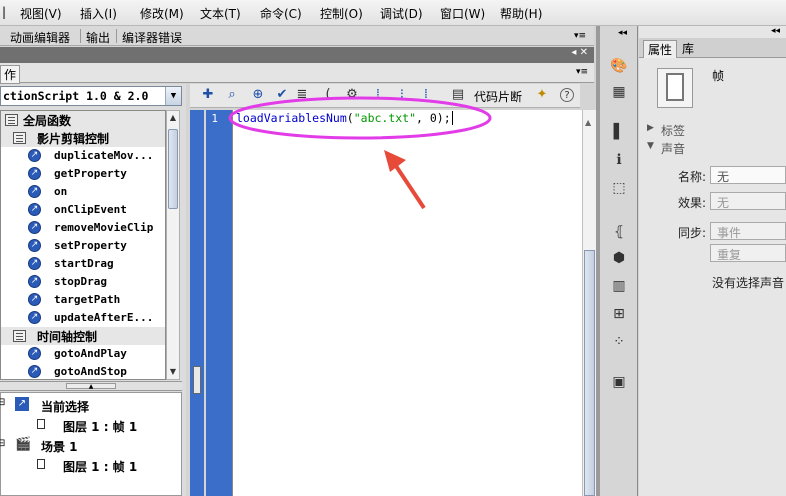 The image size is (786, 496). I want to click on tree-category-timeline: 时间轴控制, so click(83, 336).